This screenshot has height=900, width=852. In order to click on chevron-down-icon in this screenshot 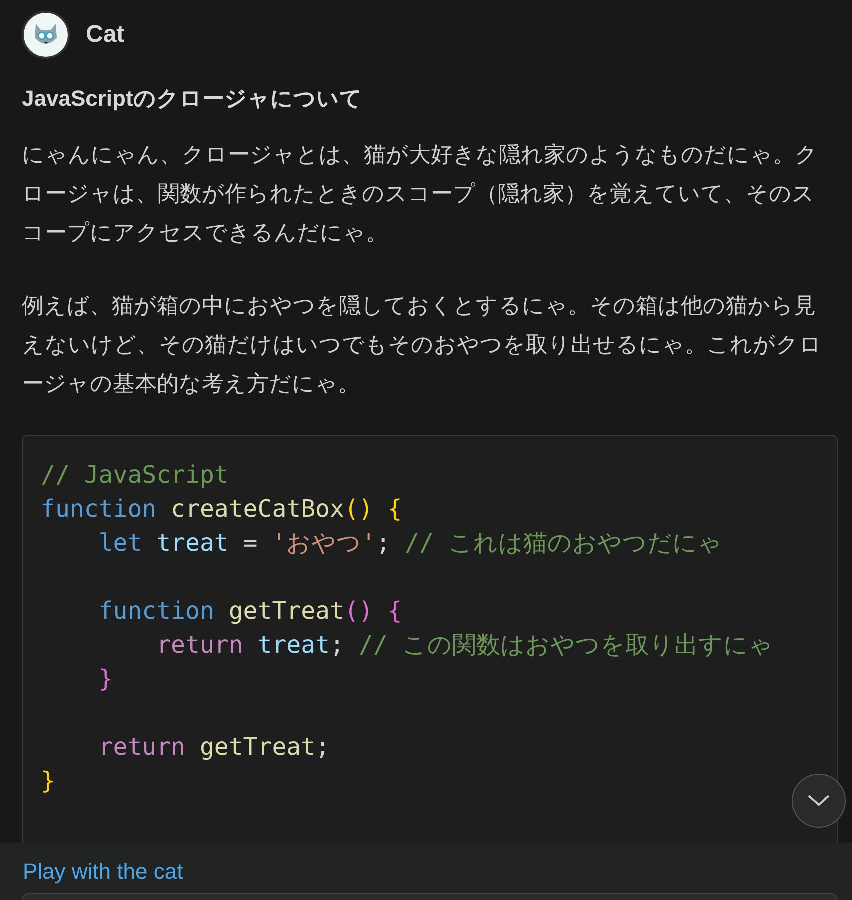, I will do `click(819, 801)`.